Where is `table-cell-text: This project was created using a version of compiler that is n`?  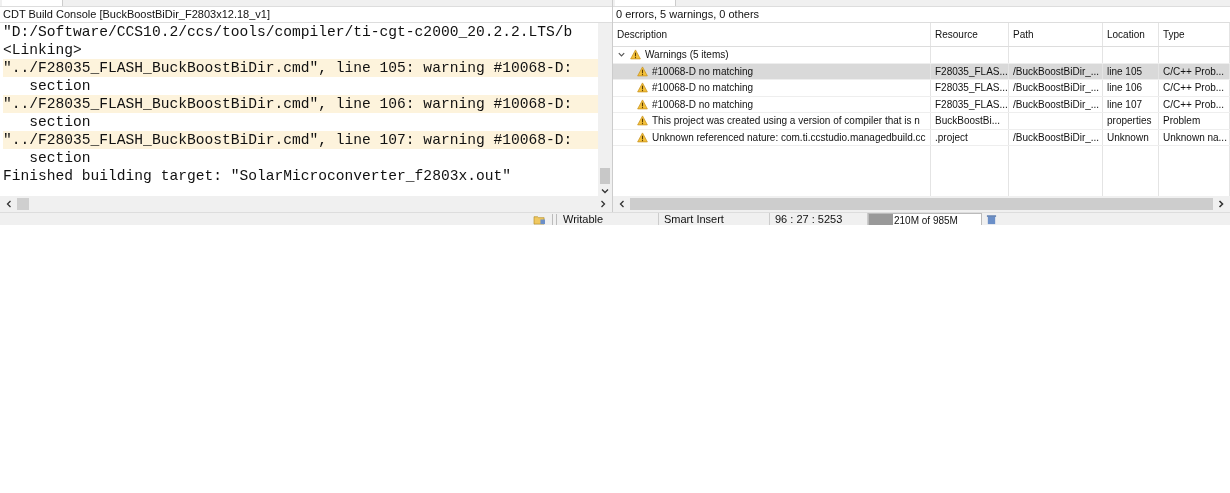
table-cell-text: This project was created using a version of compiler that is n is located at coordinates (786, 121).